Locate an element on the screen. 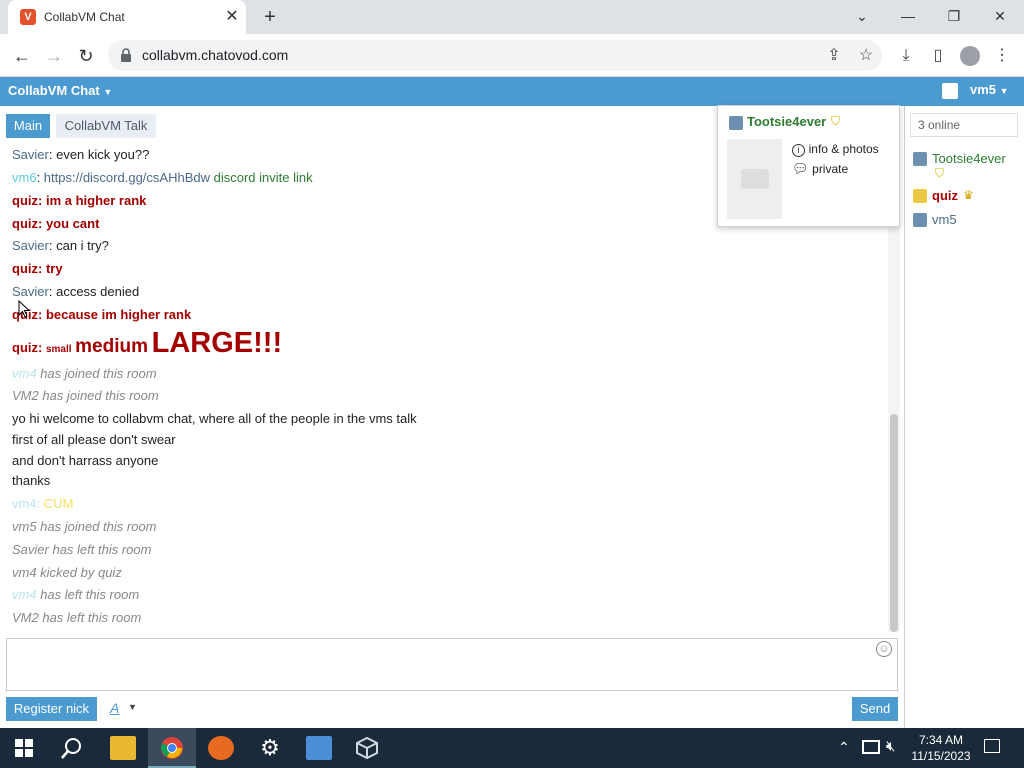 This screenshot has width=1024, height=768. discord-link: https://discord.gg/csAHhBdw is located at coordinates (127, 177).